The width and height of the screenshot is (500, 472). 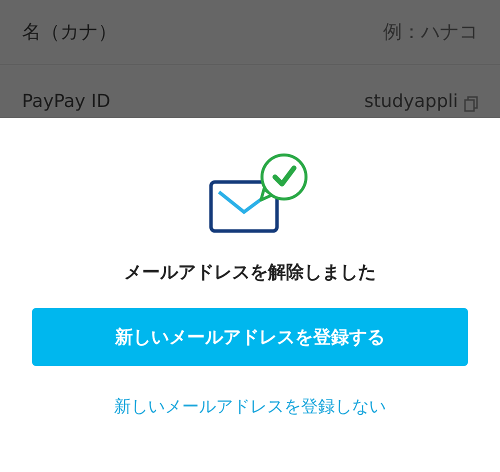 What do you see at coordinates (411, 102) in the screenshot?
I see `id-value: studyappli` at bounding box center [411, 102].